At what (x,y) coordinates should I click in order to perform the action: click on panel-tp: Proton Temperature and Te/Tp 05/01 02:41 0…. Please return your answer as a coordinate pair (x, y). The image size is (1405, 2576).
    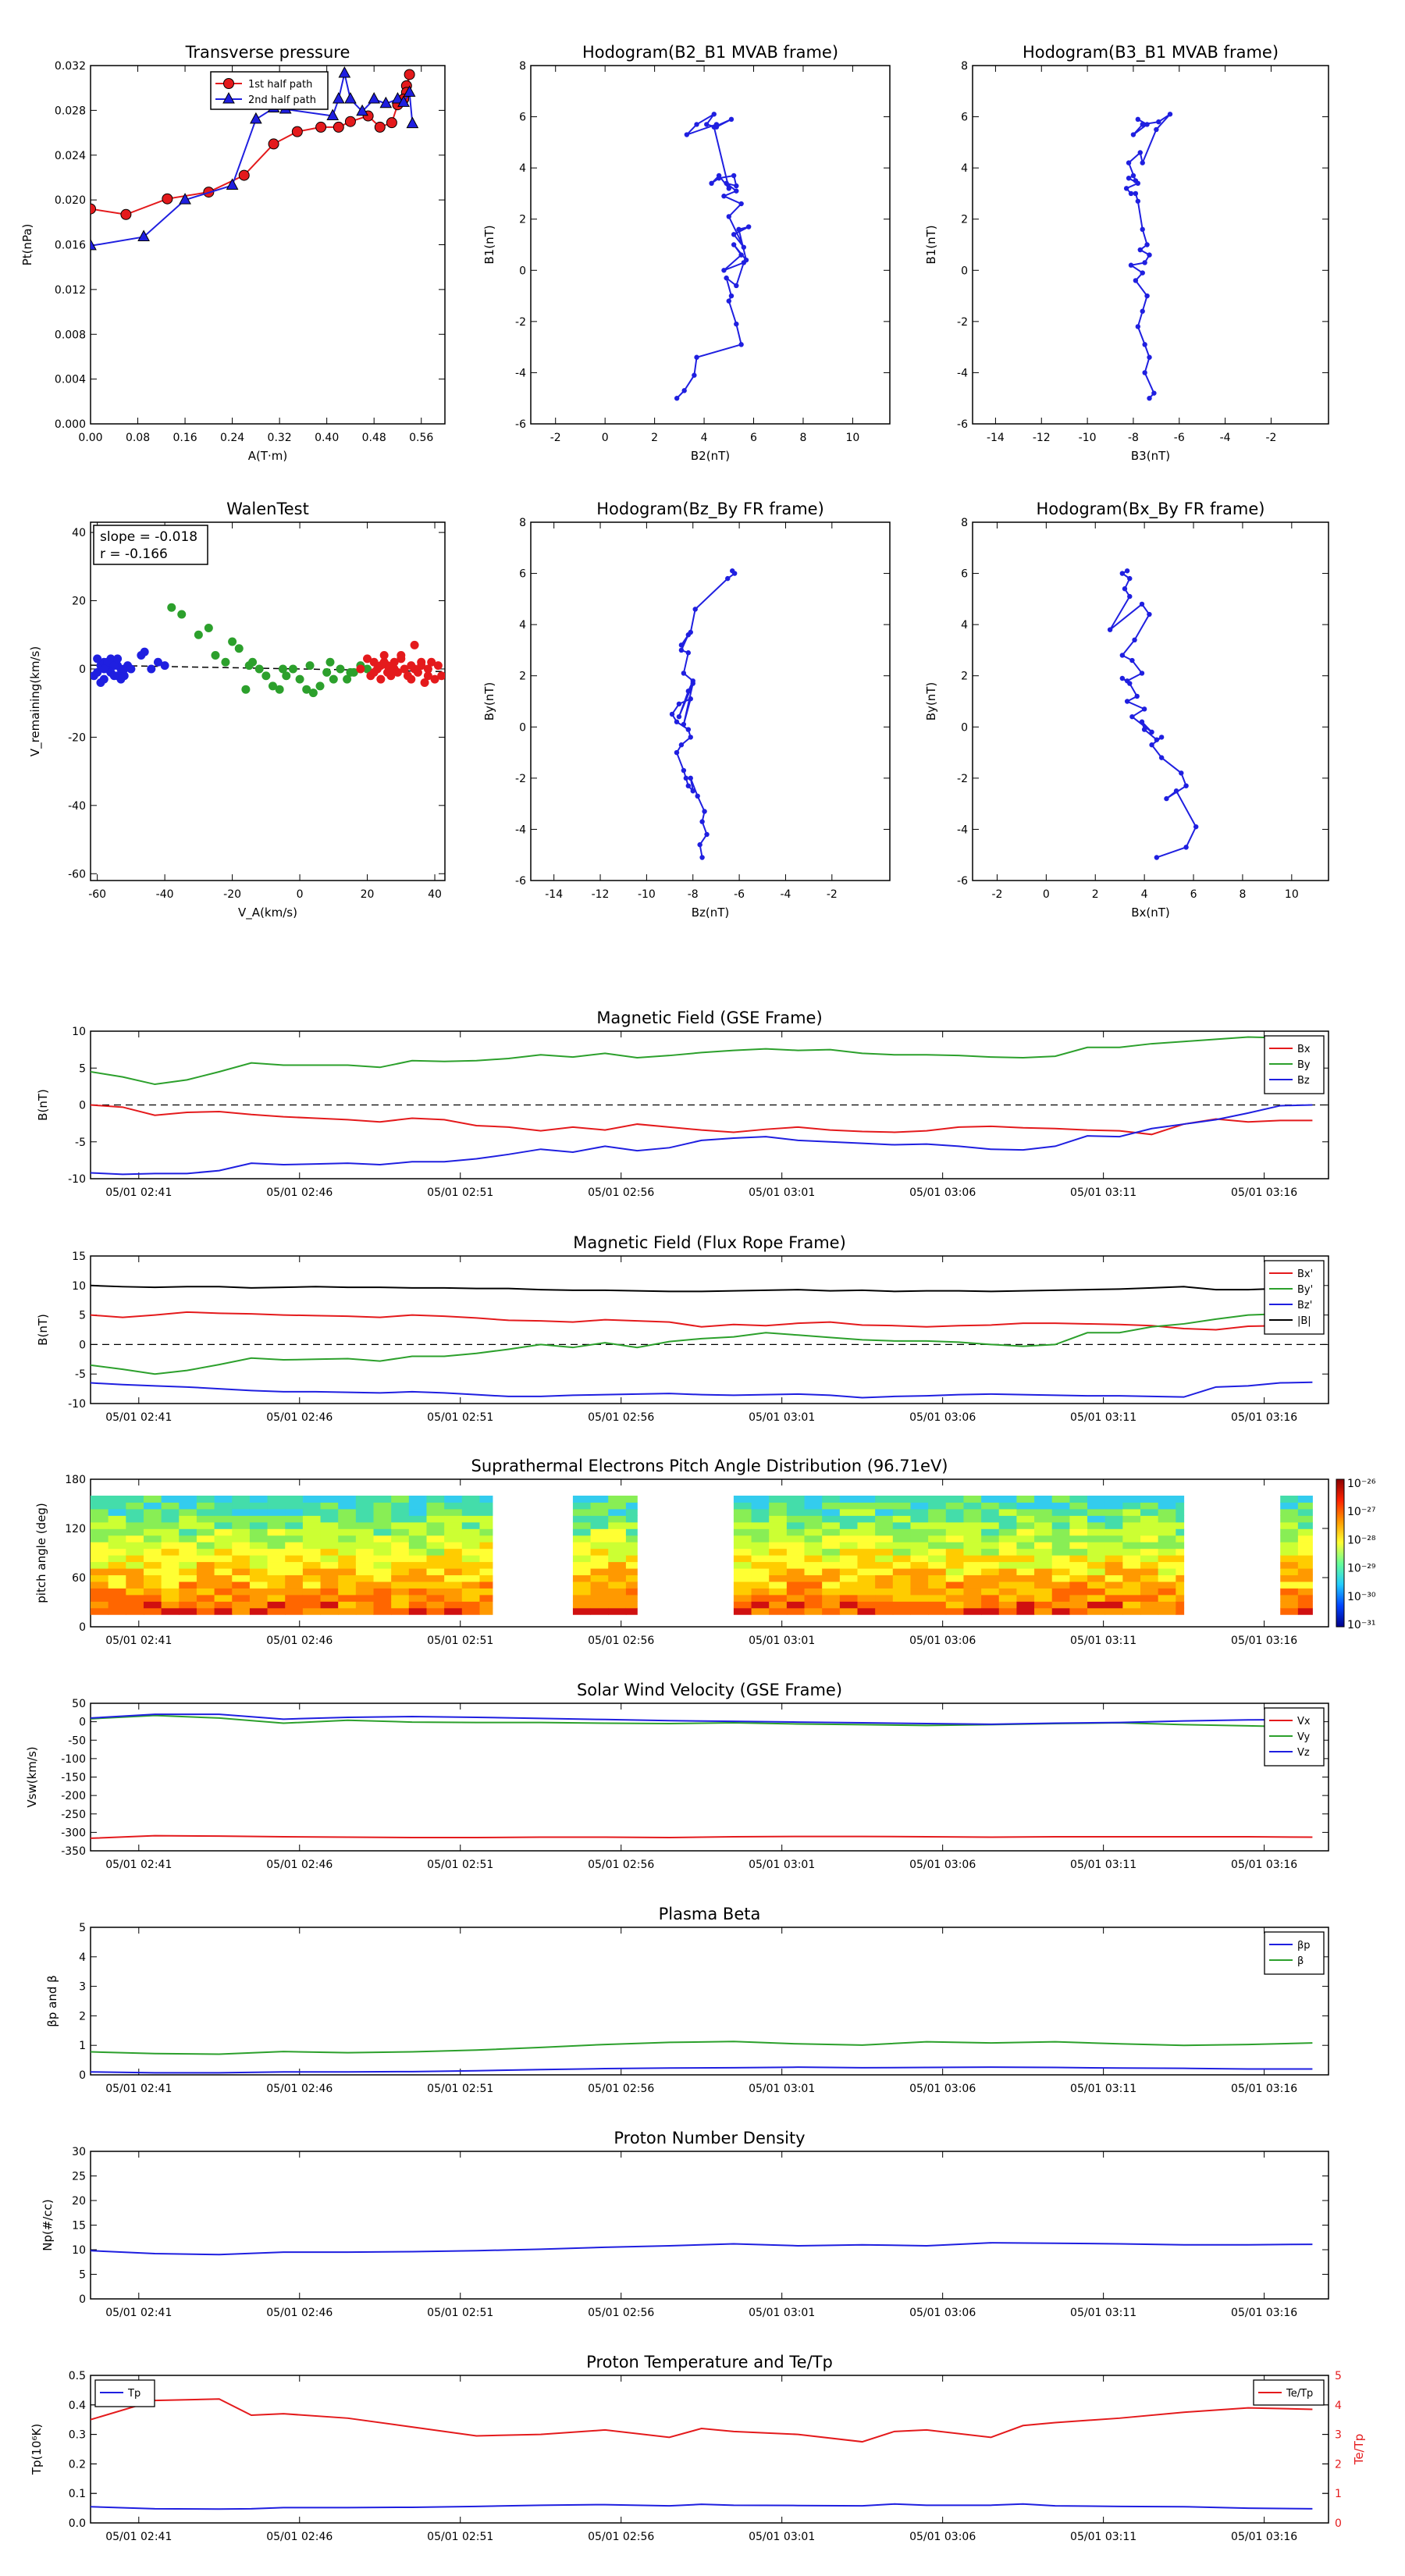
    Looking at the image, I should click on (698, 2448).